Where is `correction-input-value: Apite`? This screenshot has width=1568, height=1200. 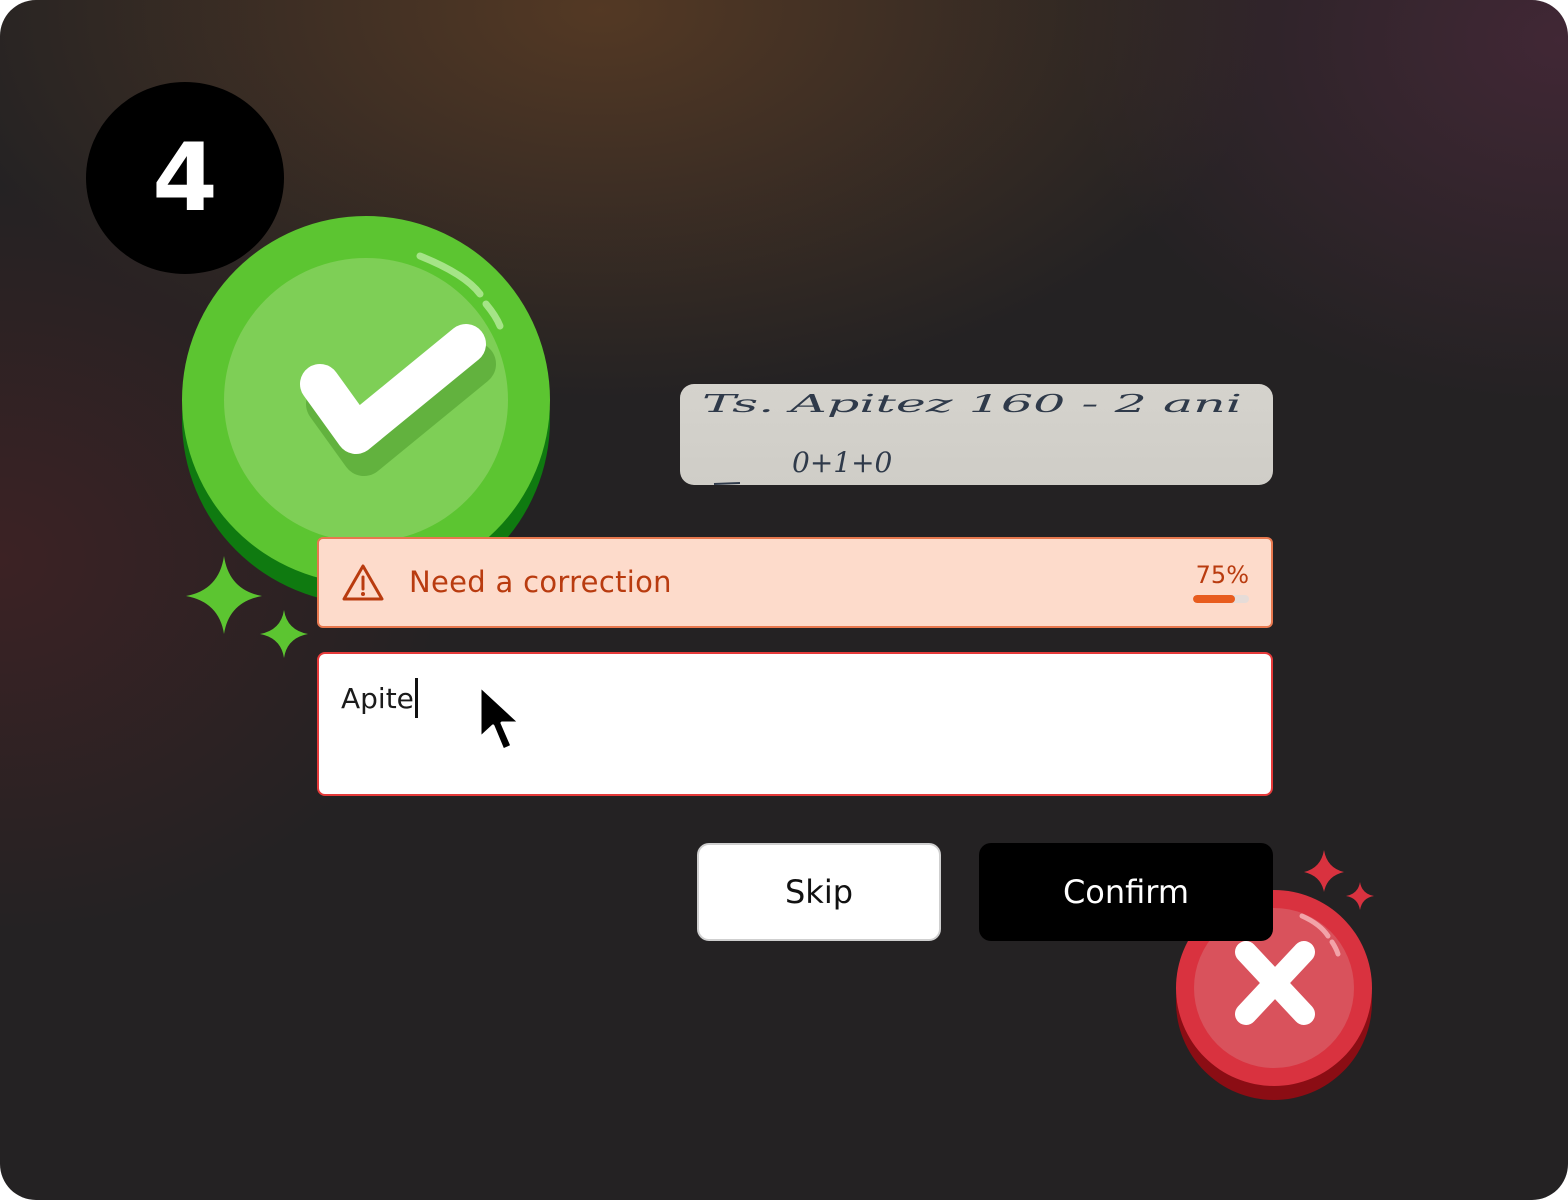
correction-input-value: Apite is located at coordinates (377, 698).